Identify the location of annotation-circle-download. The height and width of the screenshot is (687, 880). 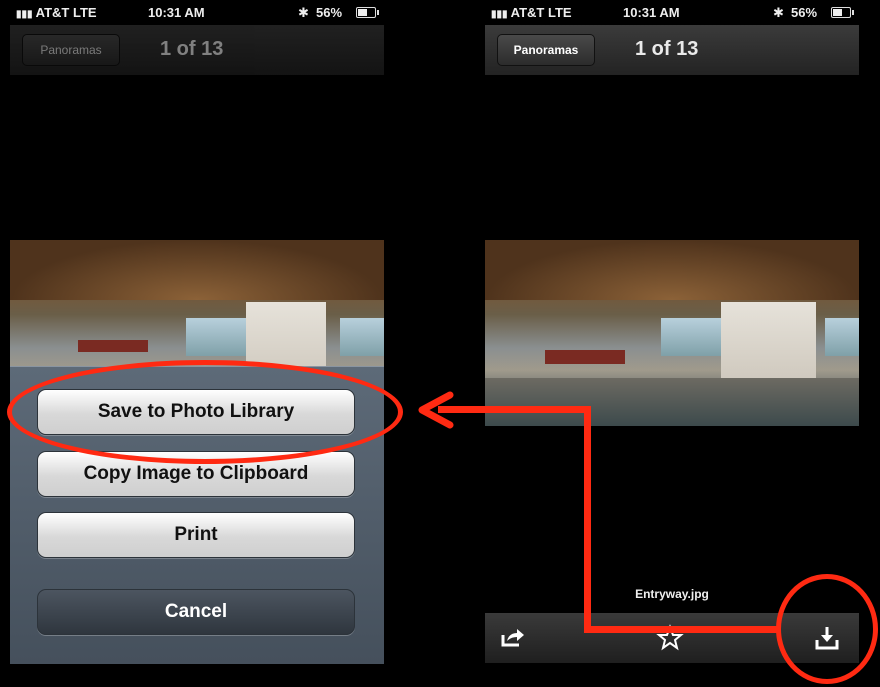
(827, 629).